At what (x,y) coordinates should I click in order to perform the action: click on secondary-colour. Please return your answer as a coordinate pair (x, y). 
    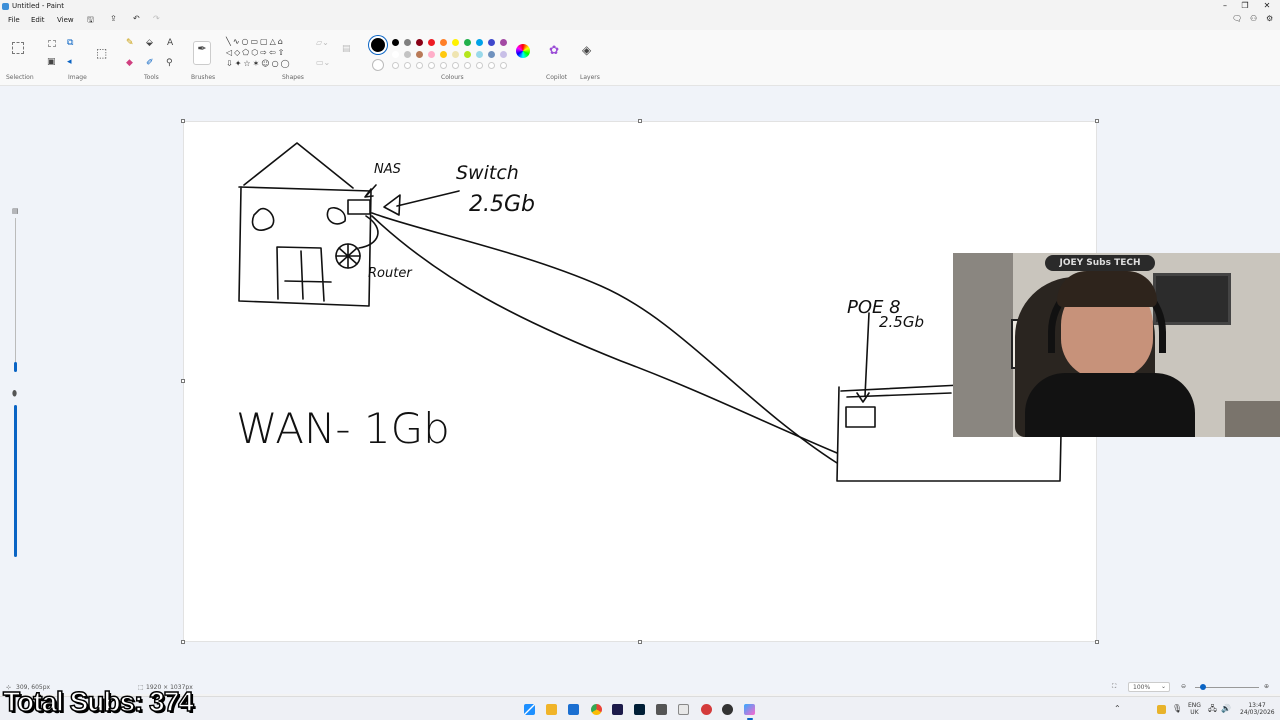
    Looking at the image, I should click on (378, 65).